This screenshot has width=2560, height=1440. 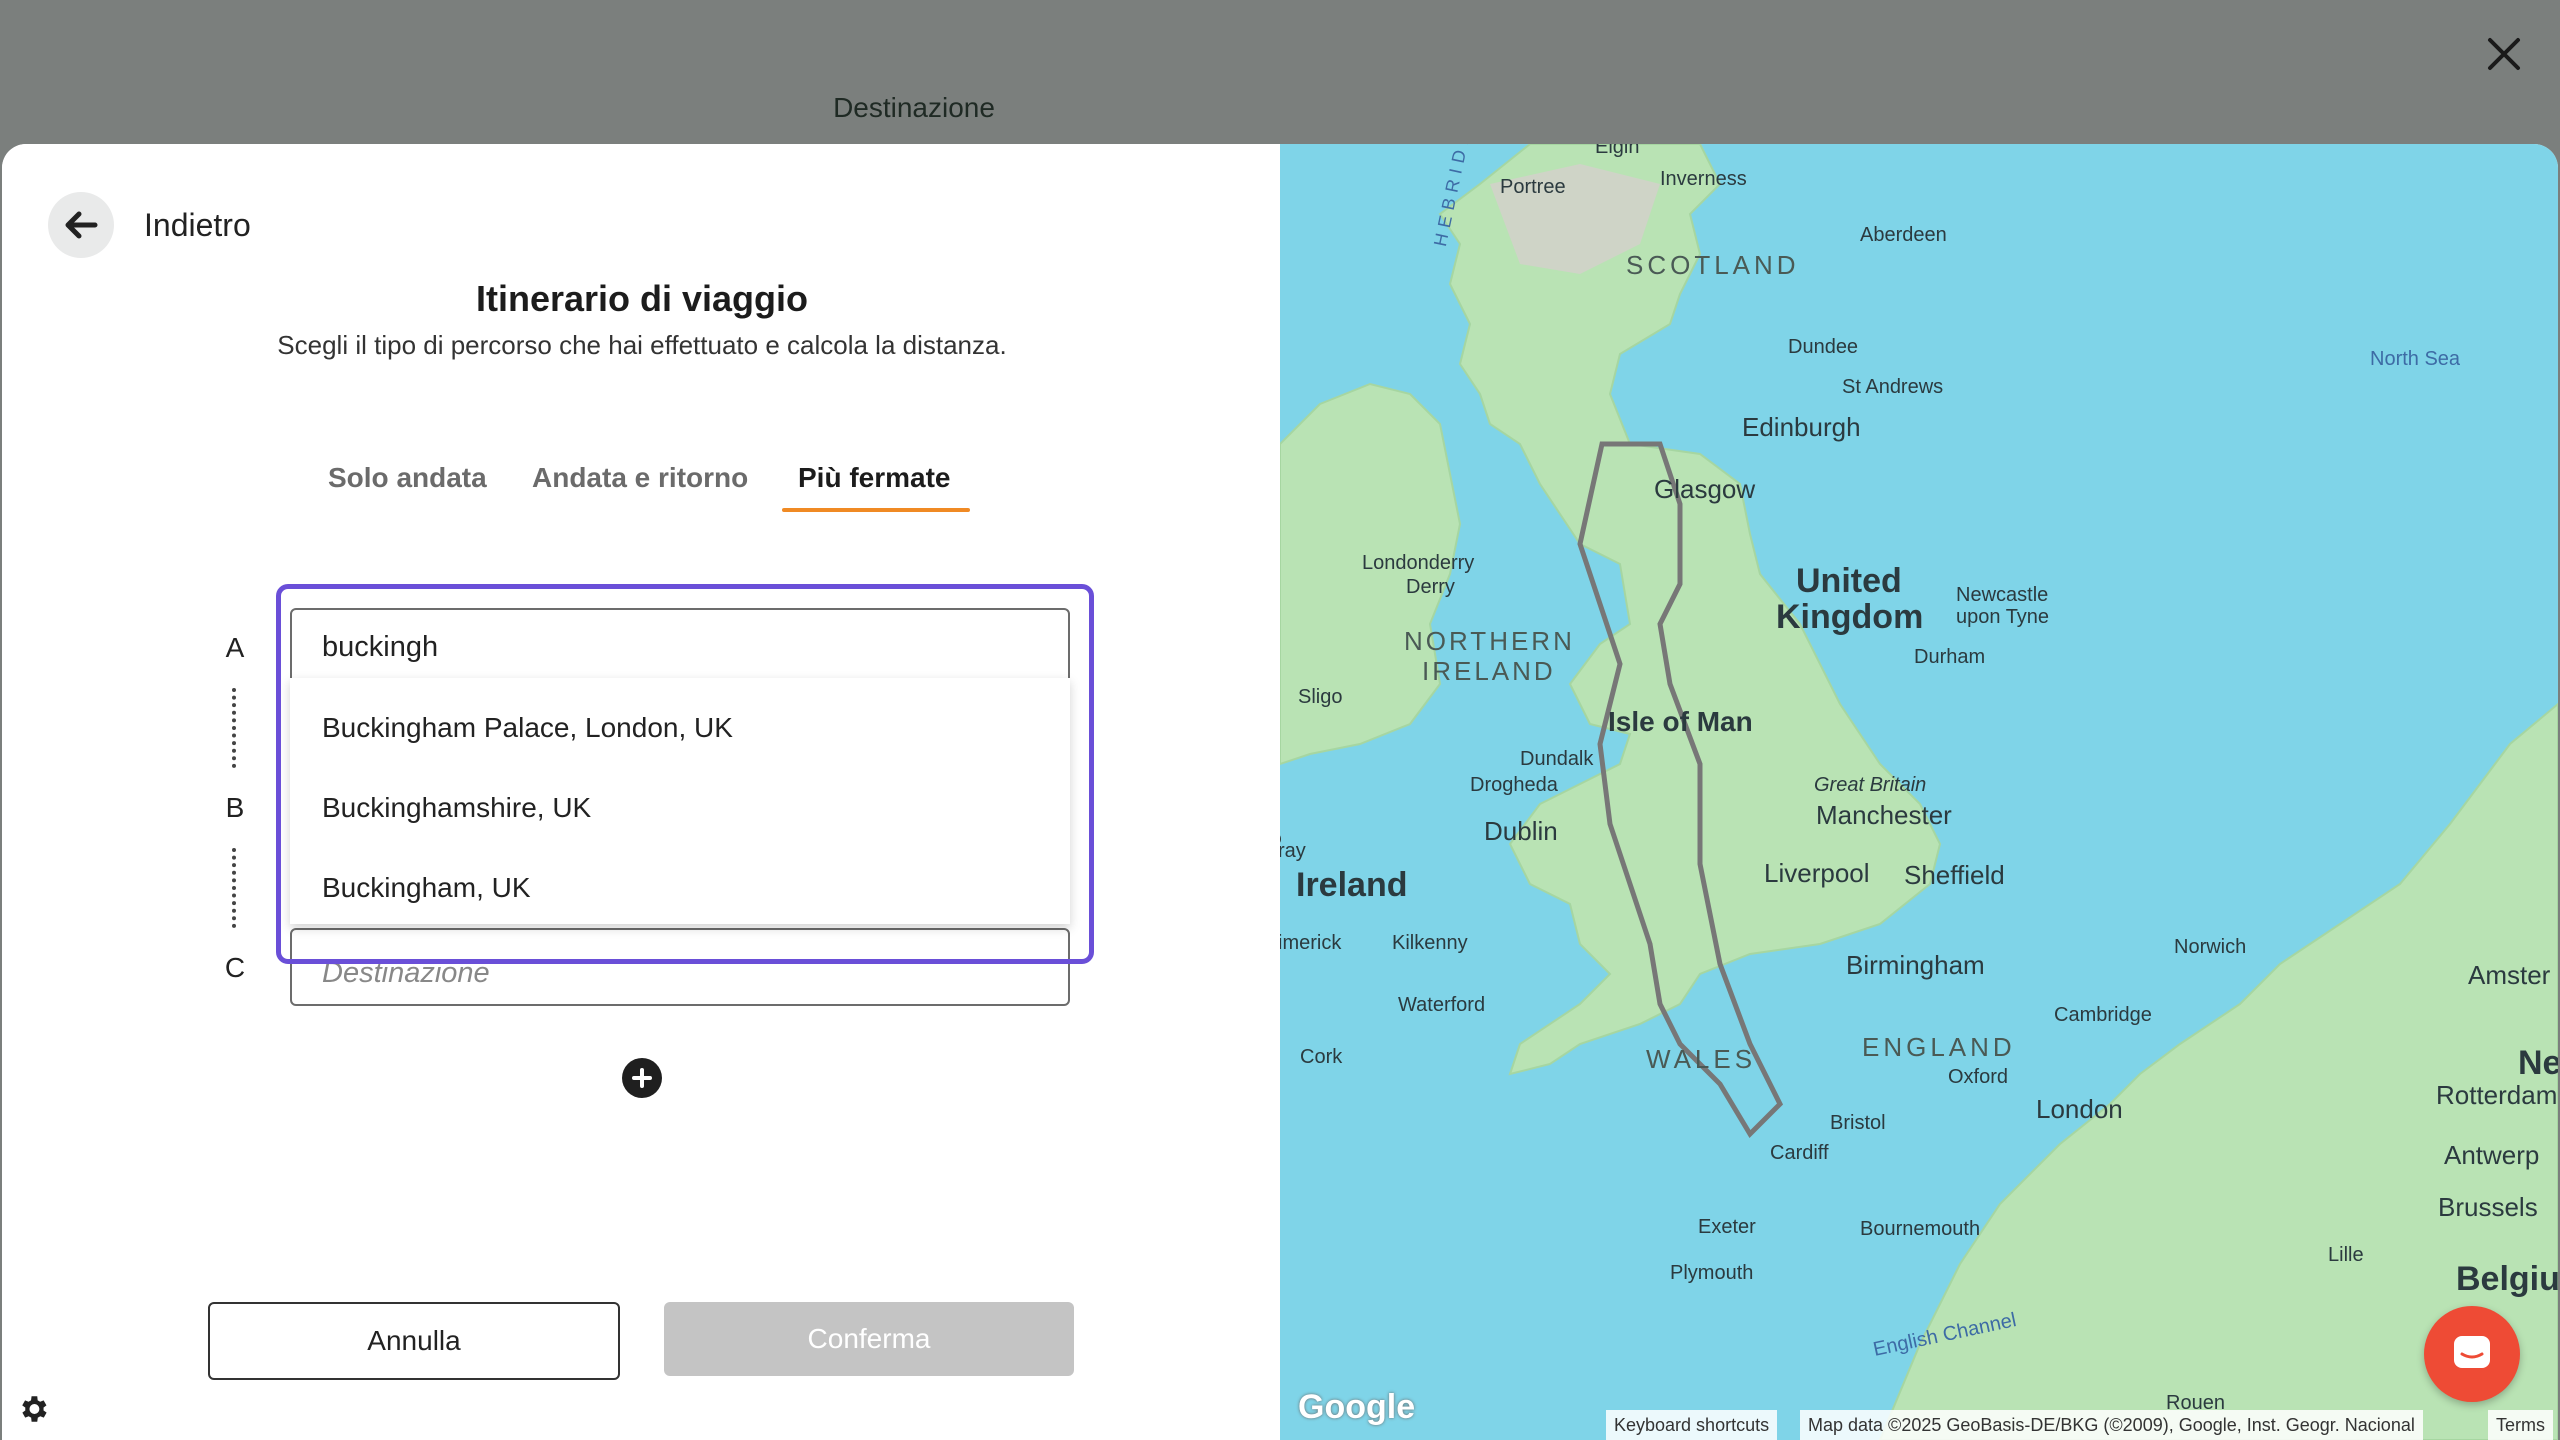 What do you see at coordinates (1903, 235) in the screenshot?
I see `map-label-aberdeen: Aberdeen` at bounding box center [1903, 235].